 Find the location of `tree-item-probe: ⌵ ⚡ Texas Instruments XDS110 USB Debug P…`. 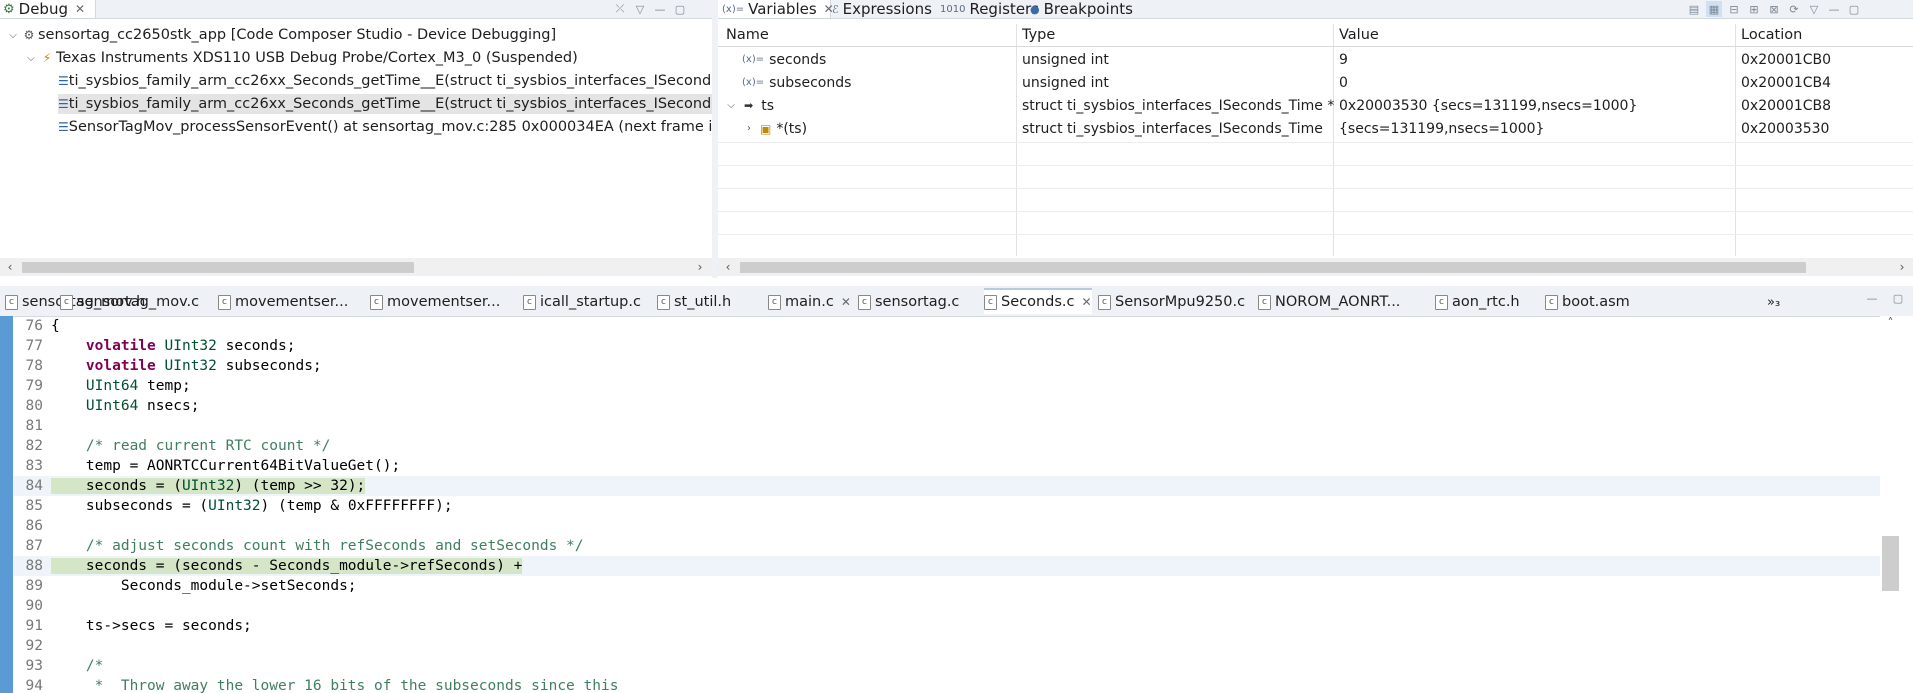

tree-item-probe: ⌵ ⚡ Texas Instruments XDS110 USB Debug P… is located at coordinates (301, 58).